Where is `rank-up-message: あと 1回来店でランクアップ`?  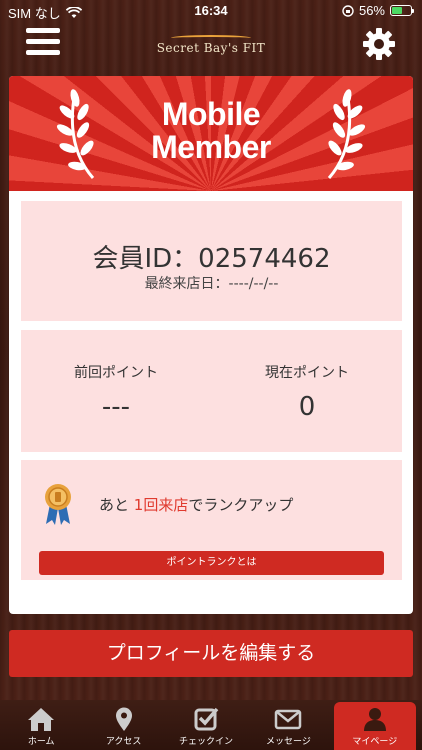 rank-up-message: あと 1回来店でランクアップ is located at coordinates (196, 504).